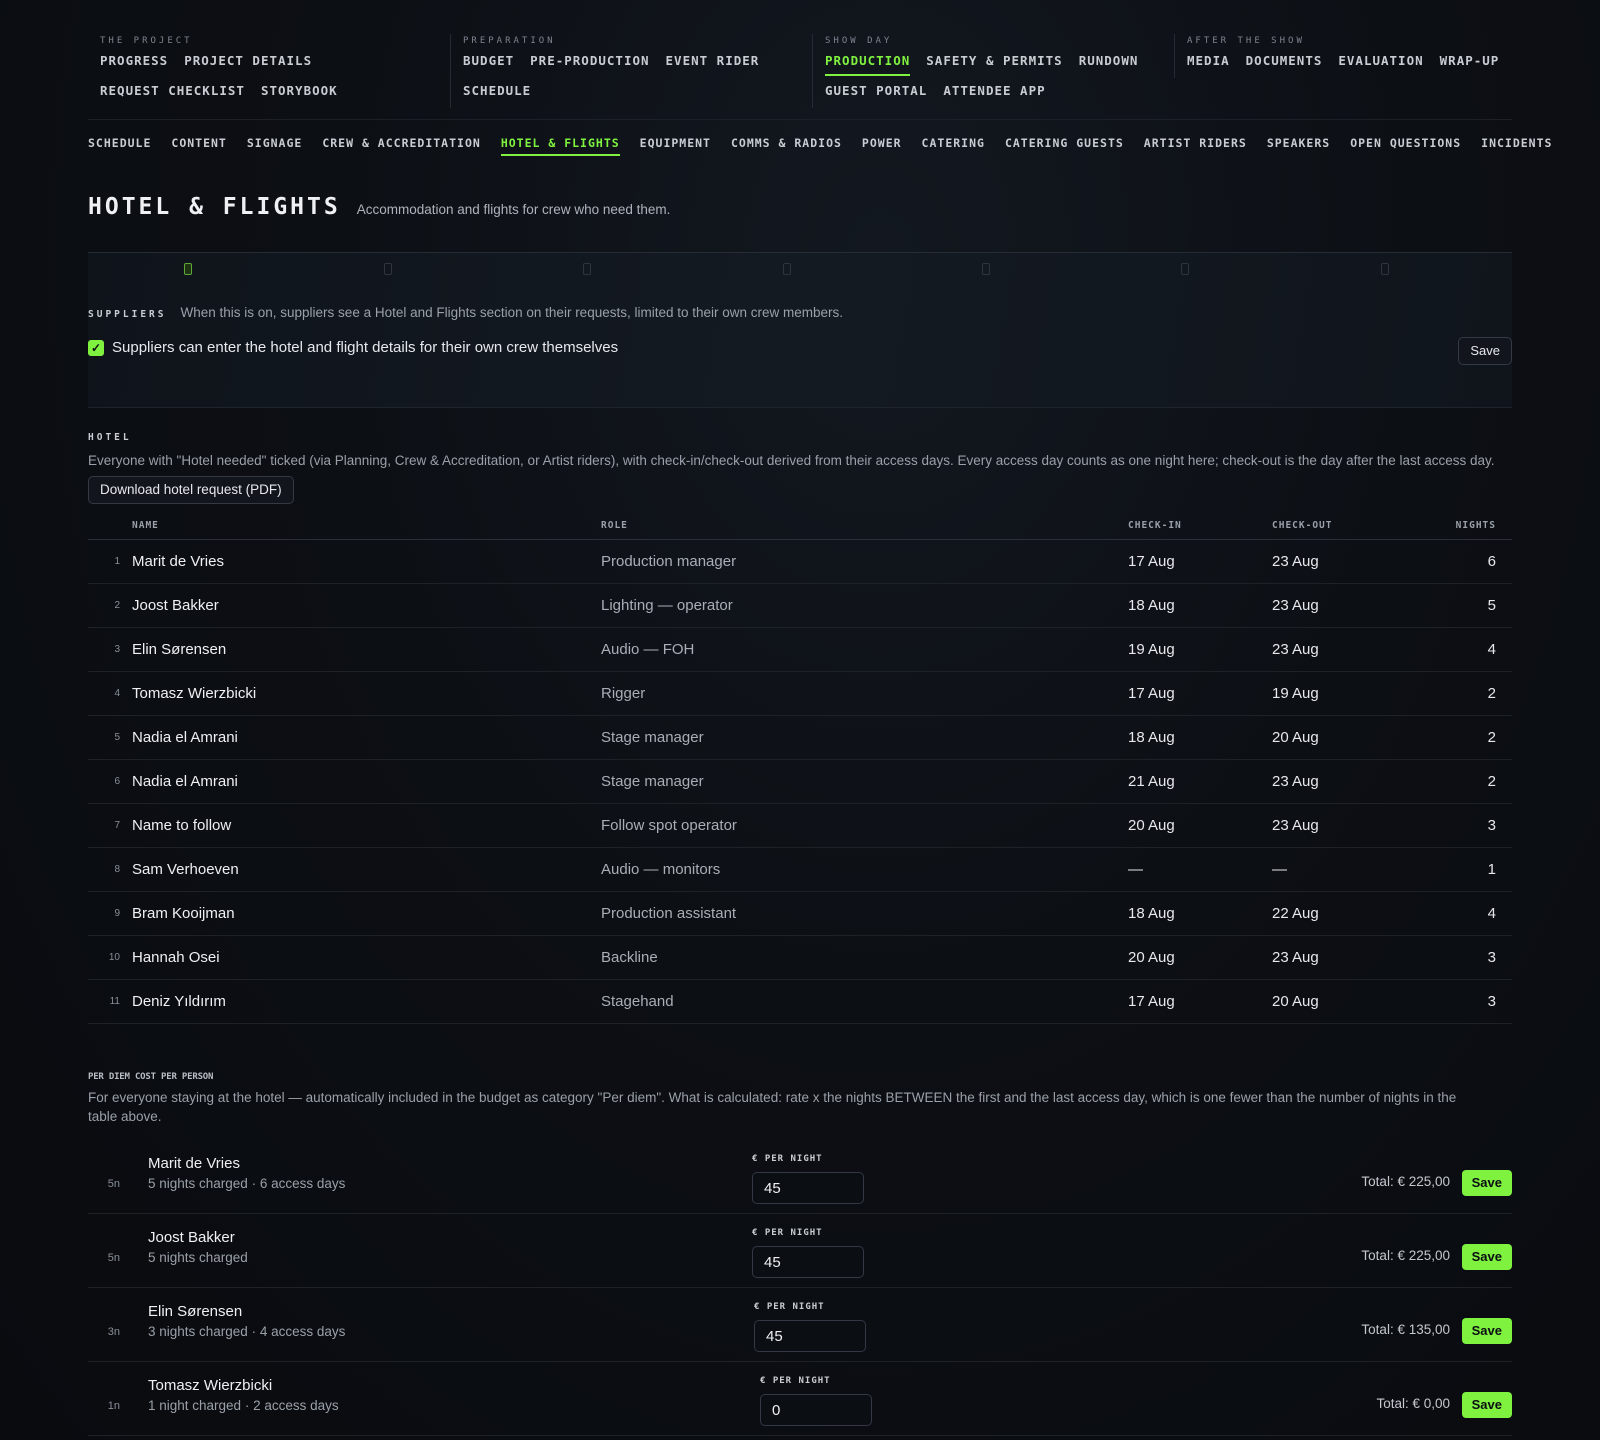 This screenshot has width=1600, height=1440. Describe the element at coordinates (675, 143) in the screenshot. I see `tab-equipment: EQUIPMENT` at that location.